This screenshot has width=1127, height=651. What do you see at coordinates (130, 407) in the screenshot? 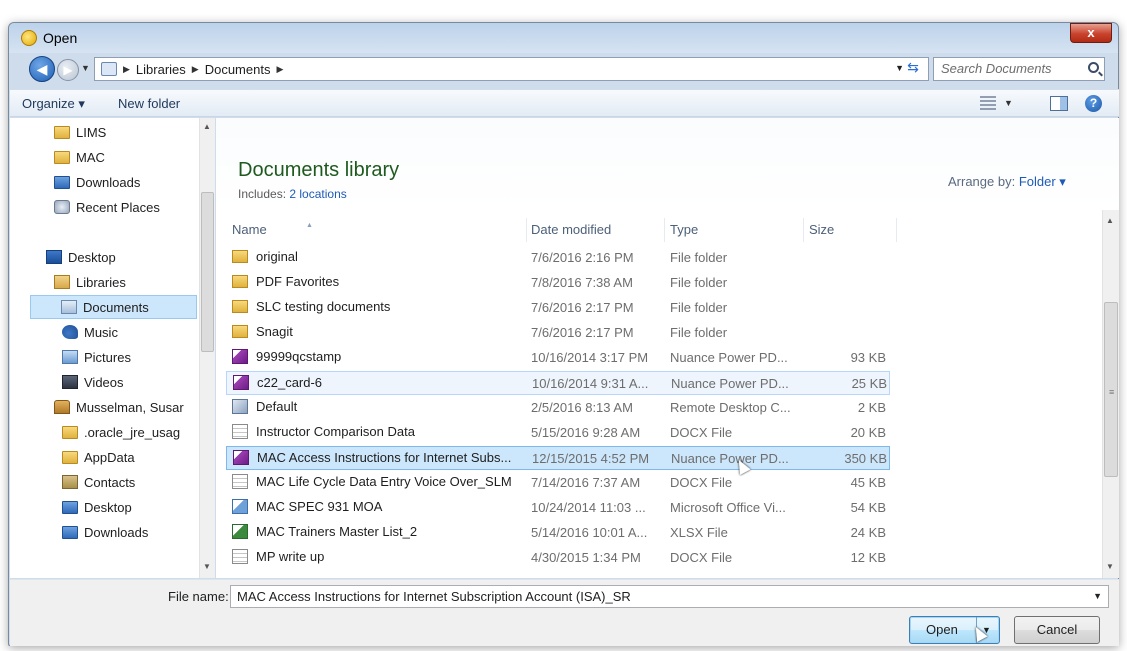
I see `sidebar-item-label: Musselman, Susar` at bounding box center [130, 407].